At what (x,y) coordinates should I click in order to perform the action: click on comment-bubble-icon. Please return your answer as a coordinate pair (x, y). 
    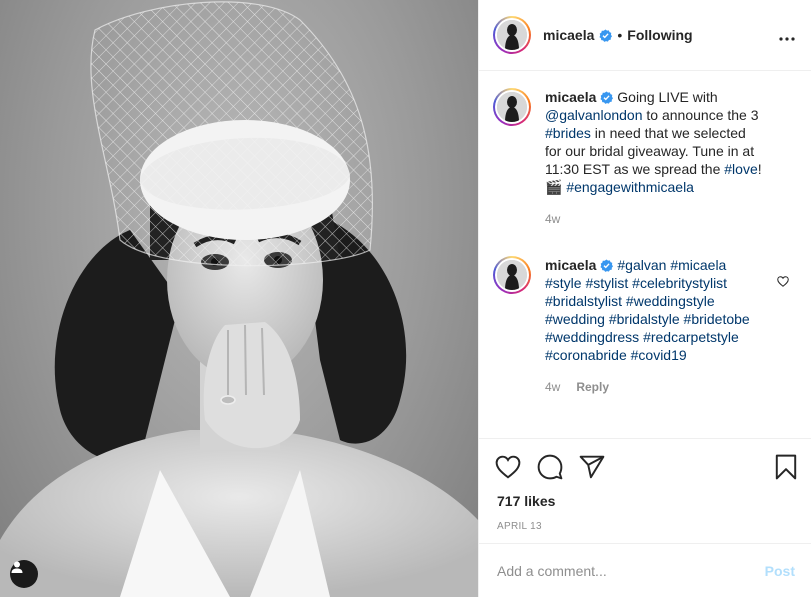
    Looking at the image, I should click on (550, 467).